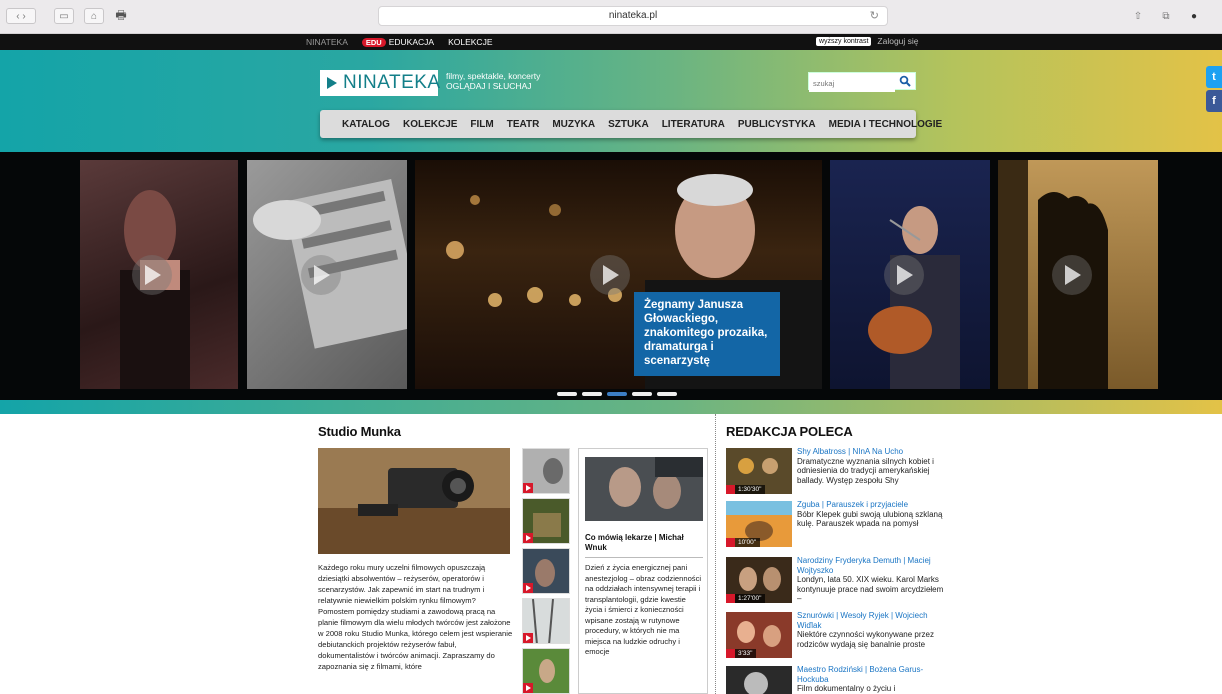 The image size is (1222, 694). I want to click on nav-muzyka: MUZYKA, so click(573, 124).